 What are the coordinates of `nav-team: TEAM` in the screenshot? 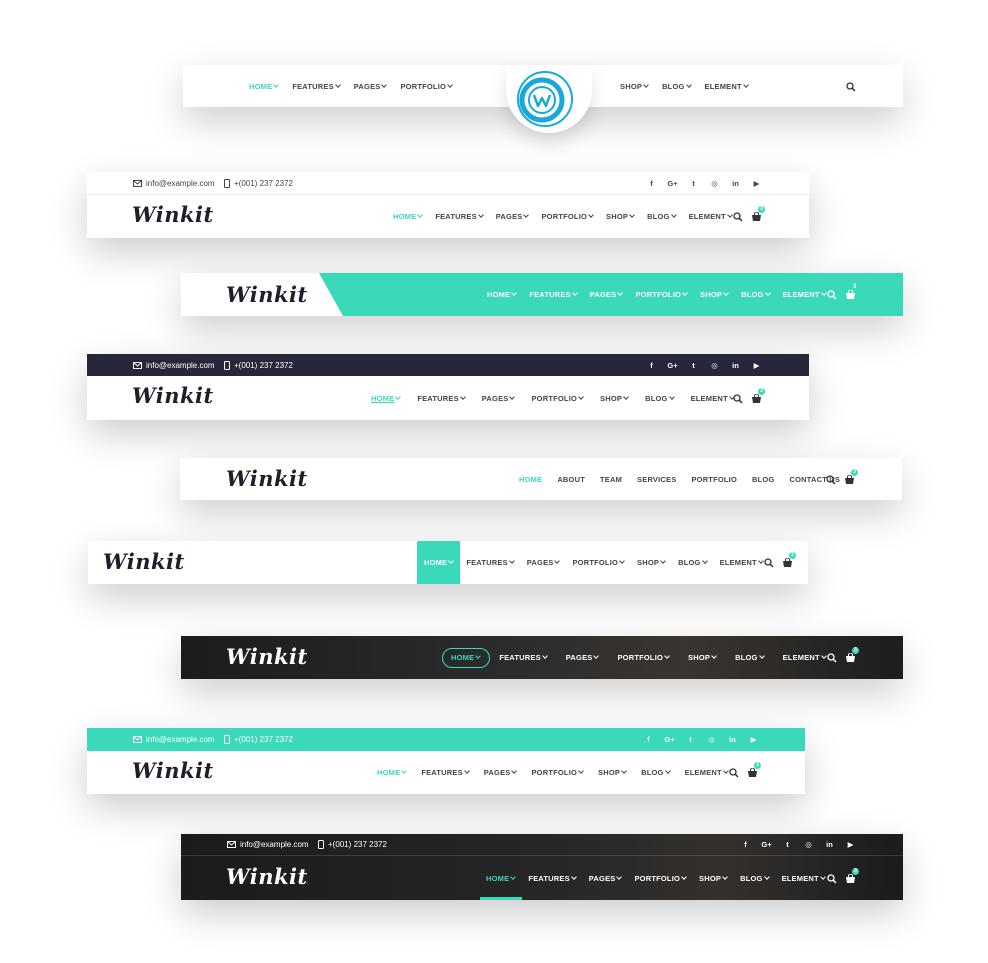 It's located at (611, 479).